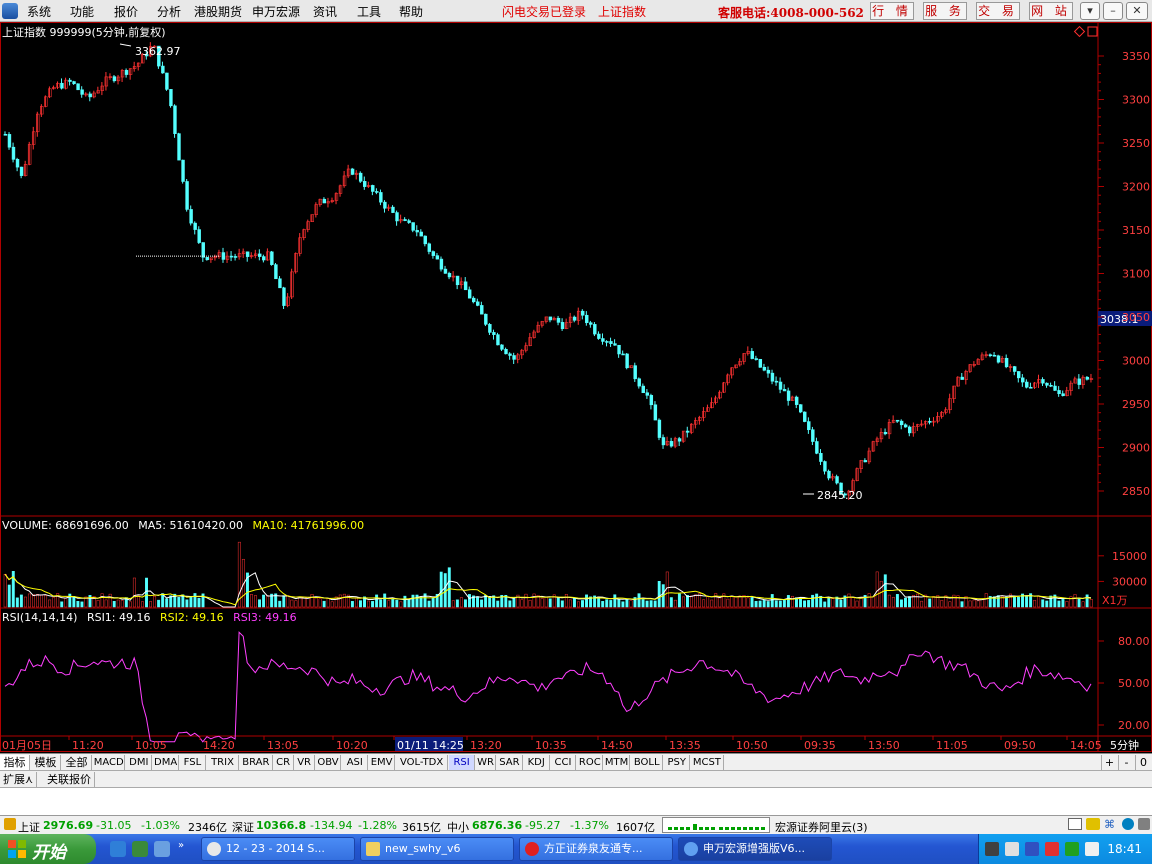 The height and width of the screenshot is (864, 1152). I want to click on menu-hk-futures: 港股期货, so click(218, 11).